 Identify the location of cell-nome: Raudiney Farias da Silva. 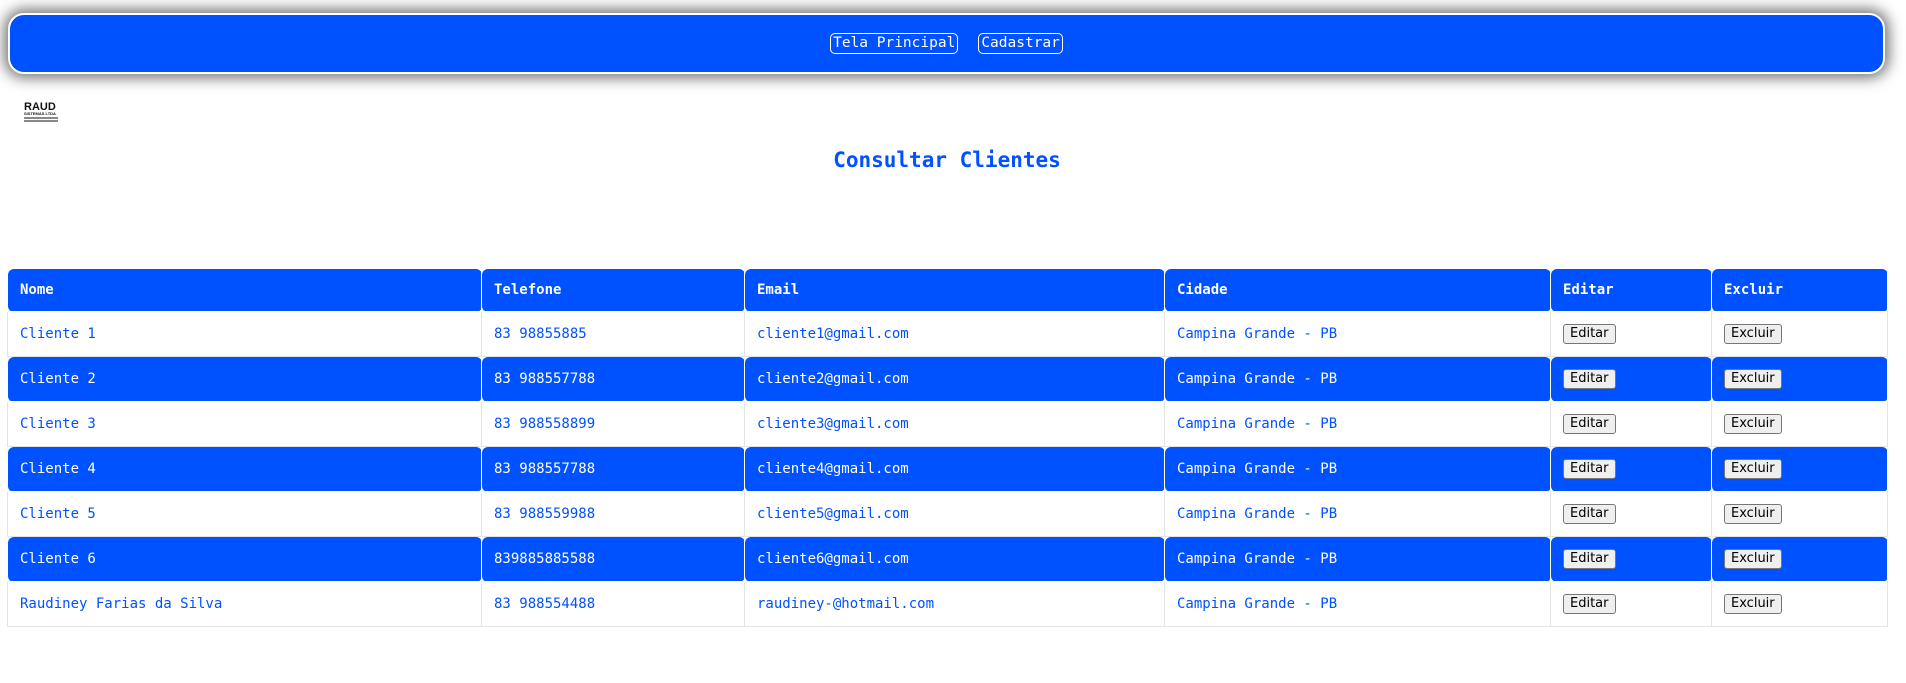
(244, 604).